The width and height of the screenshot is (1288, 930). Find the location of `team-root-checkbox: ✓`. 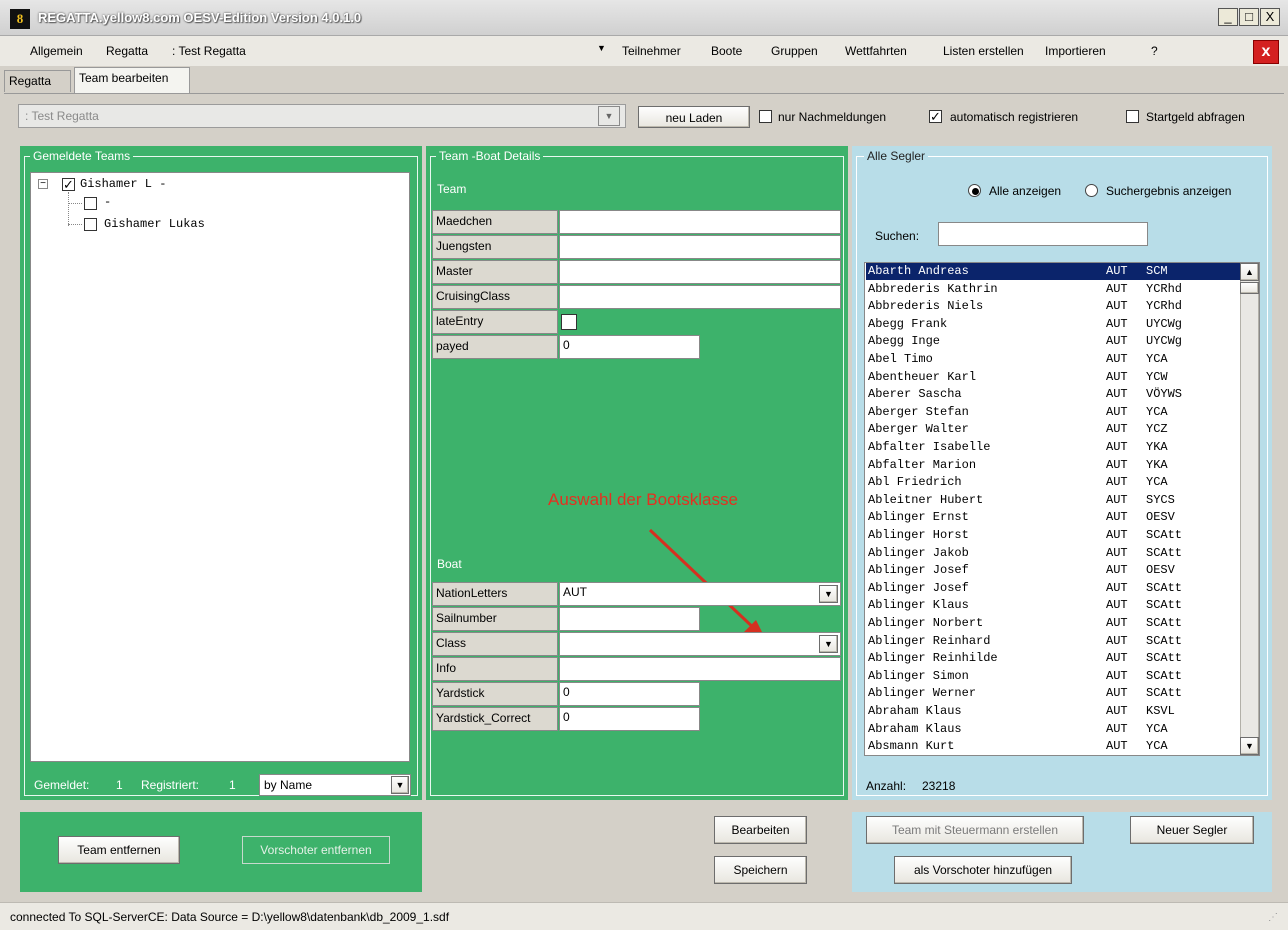

team-root-checkbox: ✓ is located at coordinates (68, 184).